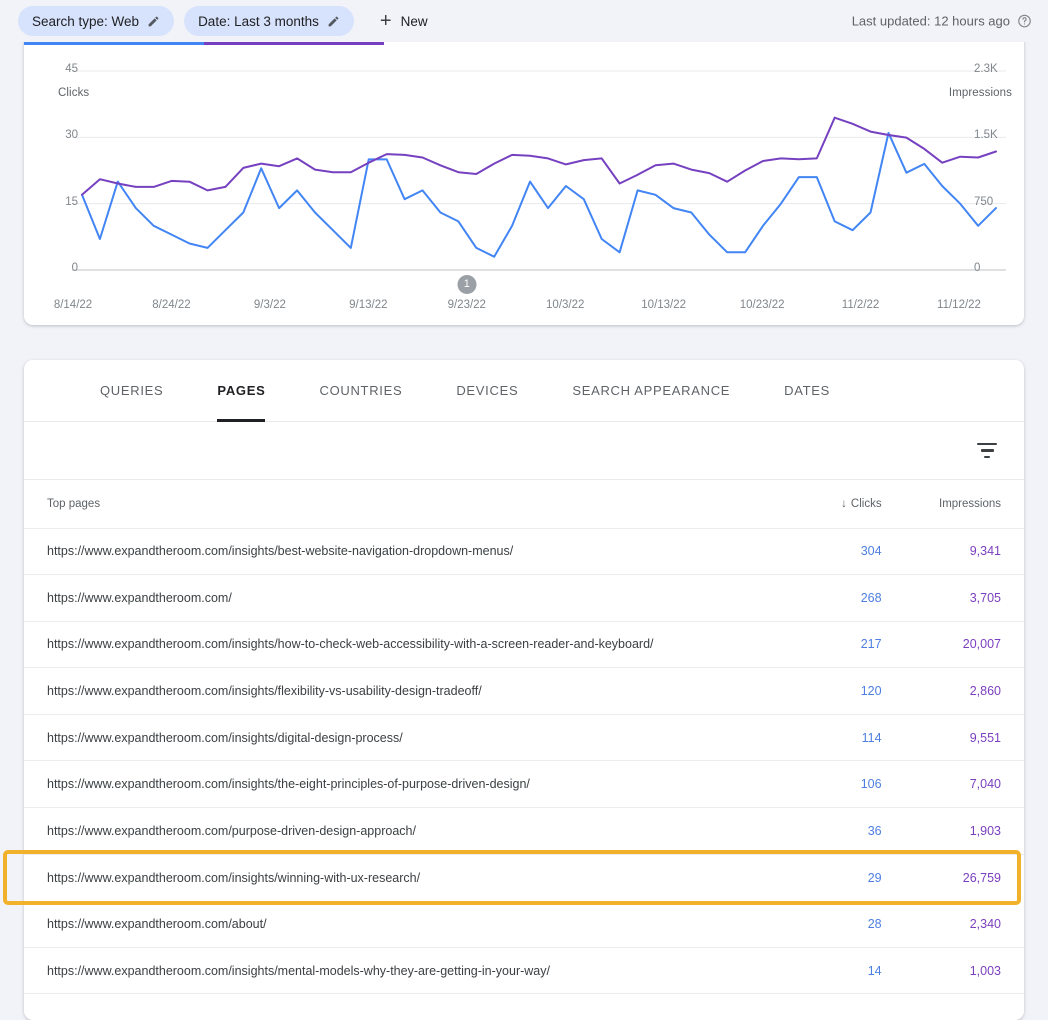 The image size is (1048, 1020). Describe the element at coordinates (971, 784) in the screenshot. I see `row-impressions: 7,040` at that location.